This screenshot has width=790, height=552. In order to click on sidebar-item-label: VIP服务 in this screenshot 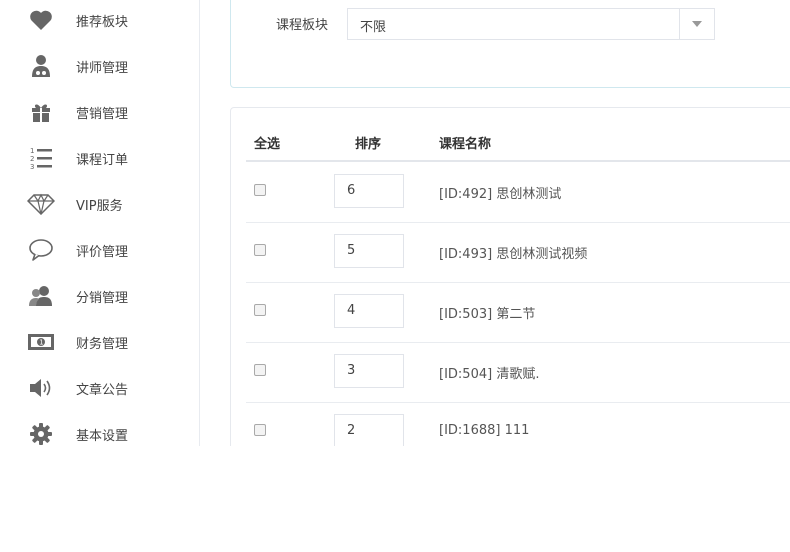, I will do `click(99, 206)`.